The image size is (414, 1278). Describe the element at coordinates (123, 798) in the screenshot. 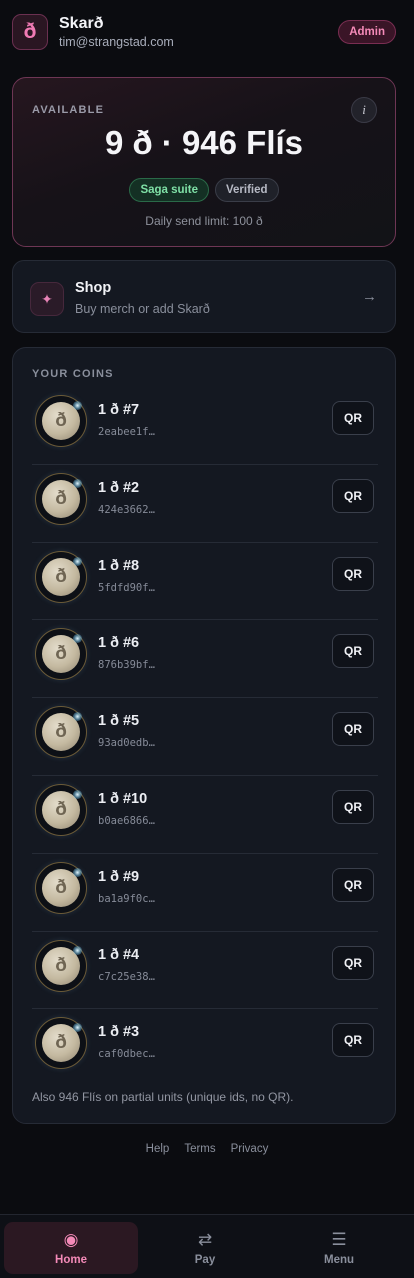

I see `coin-name: 1 ð #10` at that location.